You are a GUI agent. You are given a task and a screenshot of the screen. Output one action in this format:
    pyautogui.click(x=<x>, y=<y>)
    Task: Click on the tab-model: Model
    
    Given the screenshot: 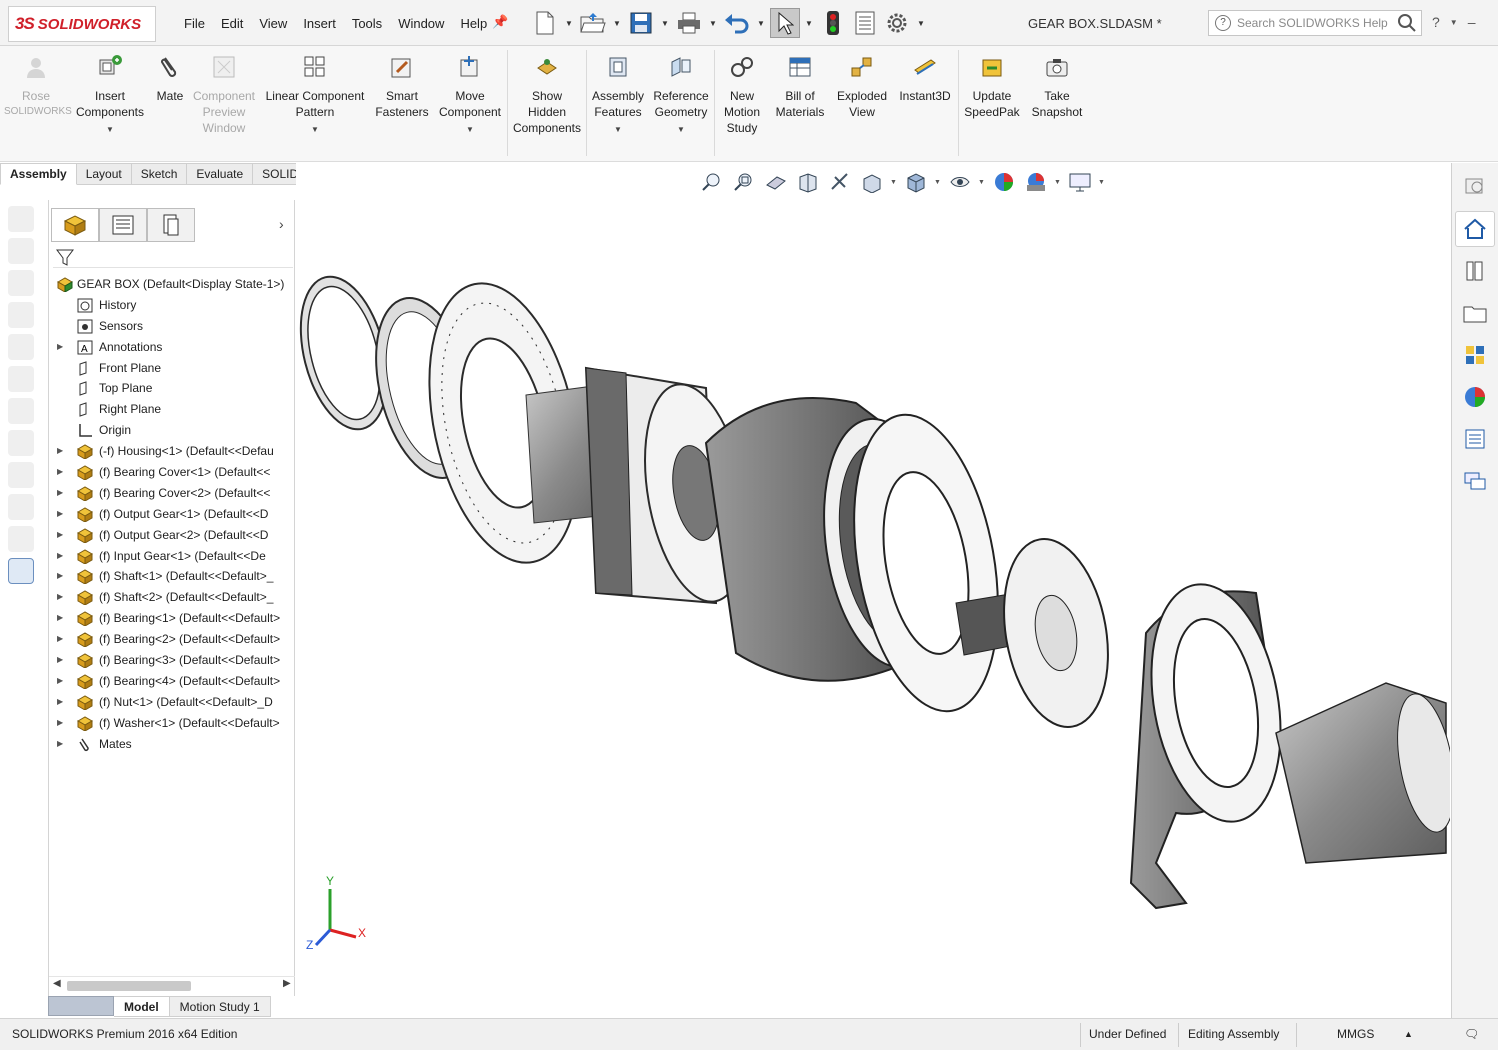 What is the action you would take?
    pyautogui.click(x=142, y=1006)
    